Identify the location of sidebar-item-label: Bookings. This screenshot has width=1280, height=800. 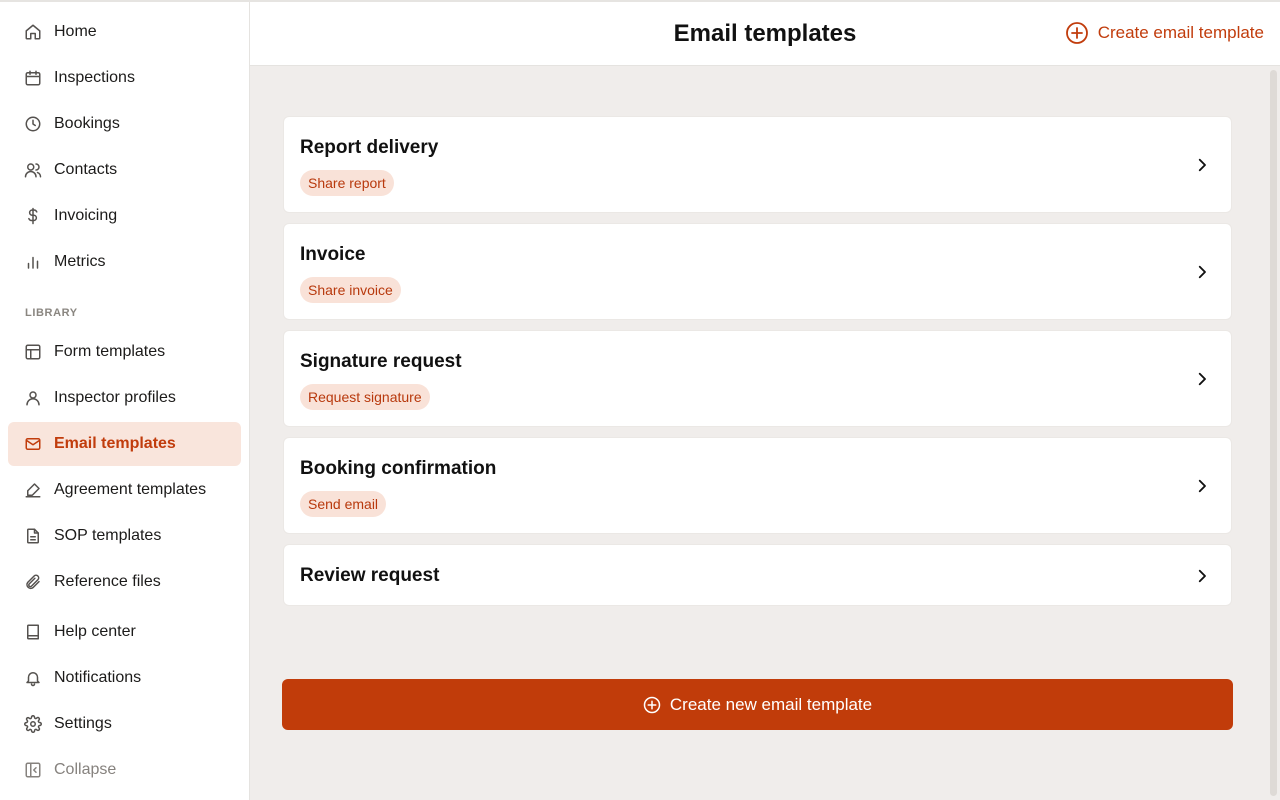
(87, 123).